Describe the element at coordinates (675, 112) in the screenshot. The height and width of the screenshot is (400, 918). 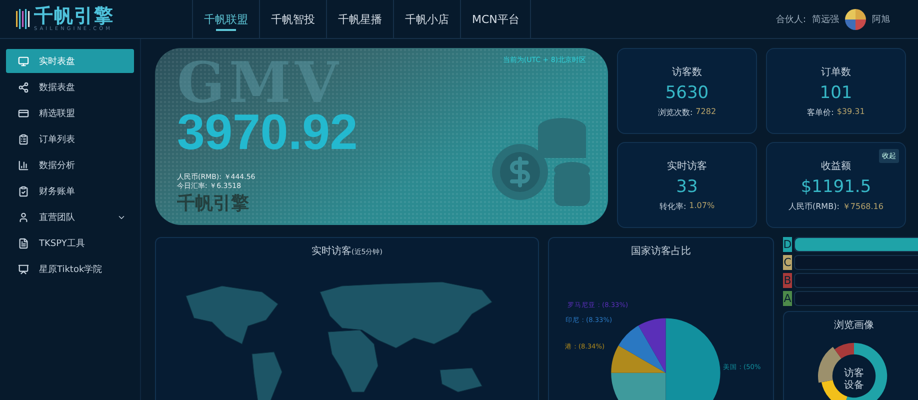
I see `stat-sub-label: 浏览次数:` at that location.